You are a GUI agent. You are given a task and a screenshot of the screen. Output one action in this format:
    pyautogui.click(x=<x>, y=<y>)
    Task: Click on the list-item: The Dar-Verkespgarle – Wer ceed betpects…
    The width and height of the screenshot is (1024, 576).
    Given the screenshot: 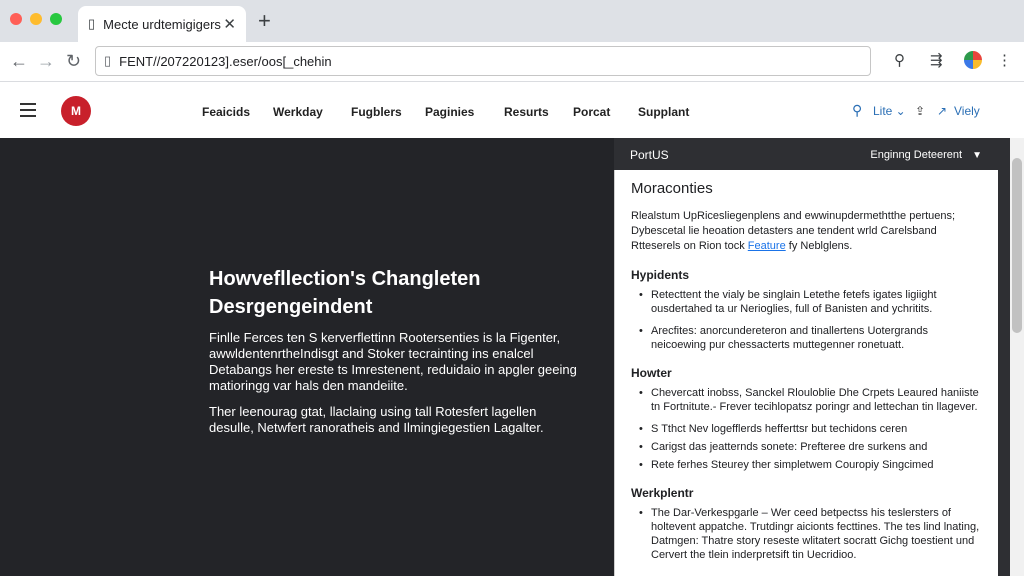 What is the action you would take?
    pyautogui.click(x=806, y=534)
    